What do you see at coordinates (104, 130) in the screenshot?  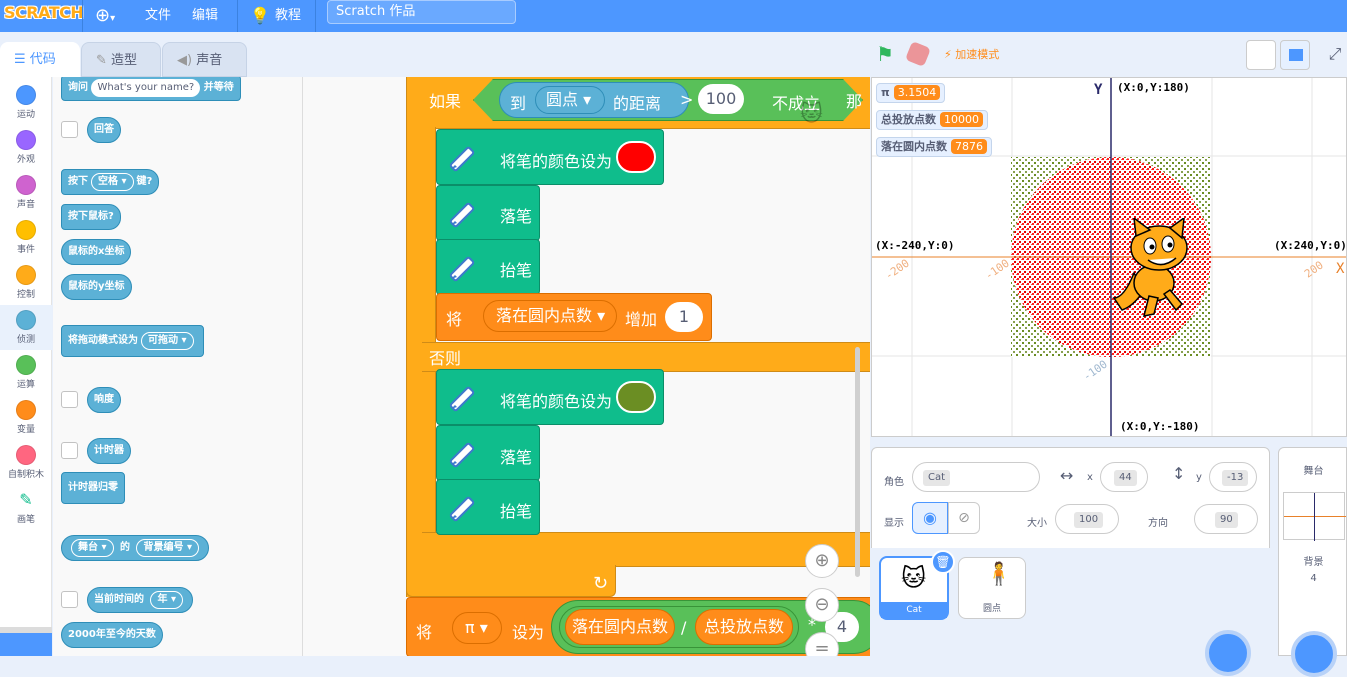 I see `answer-block: 回答` at bounding box center [104, 130].